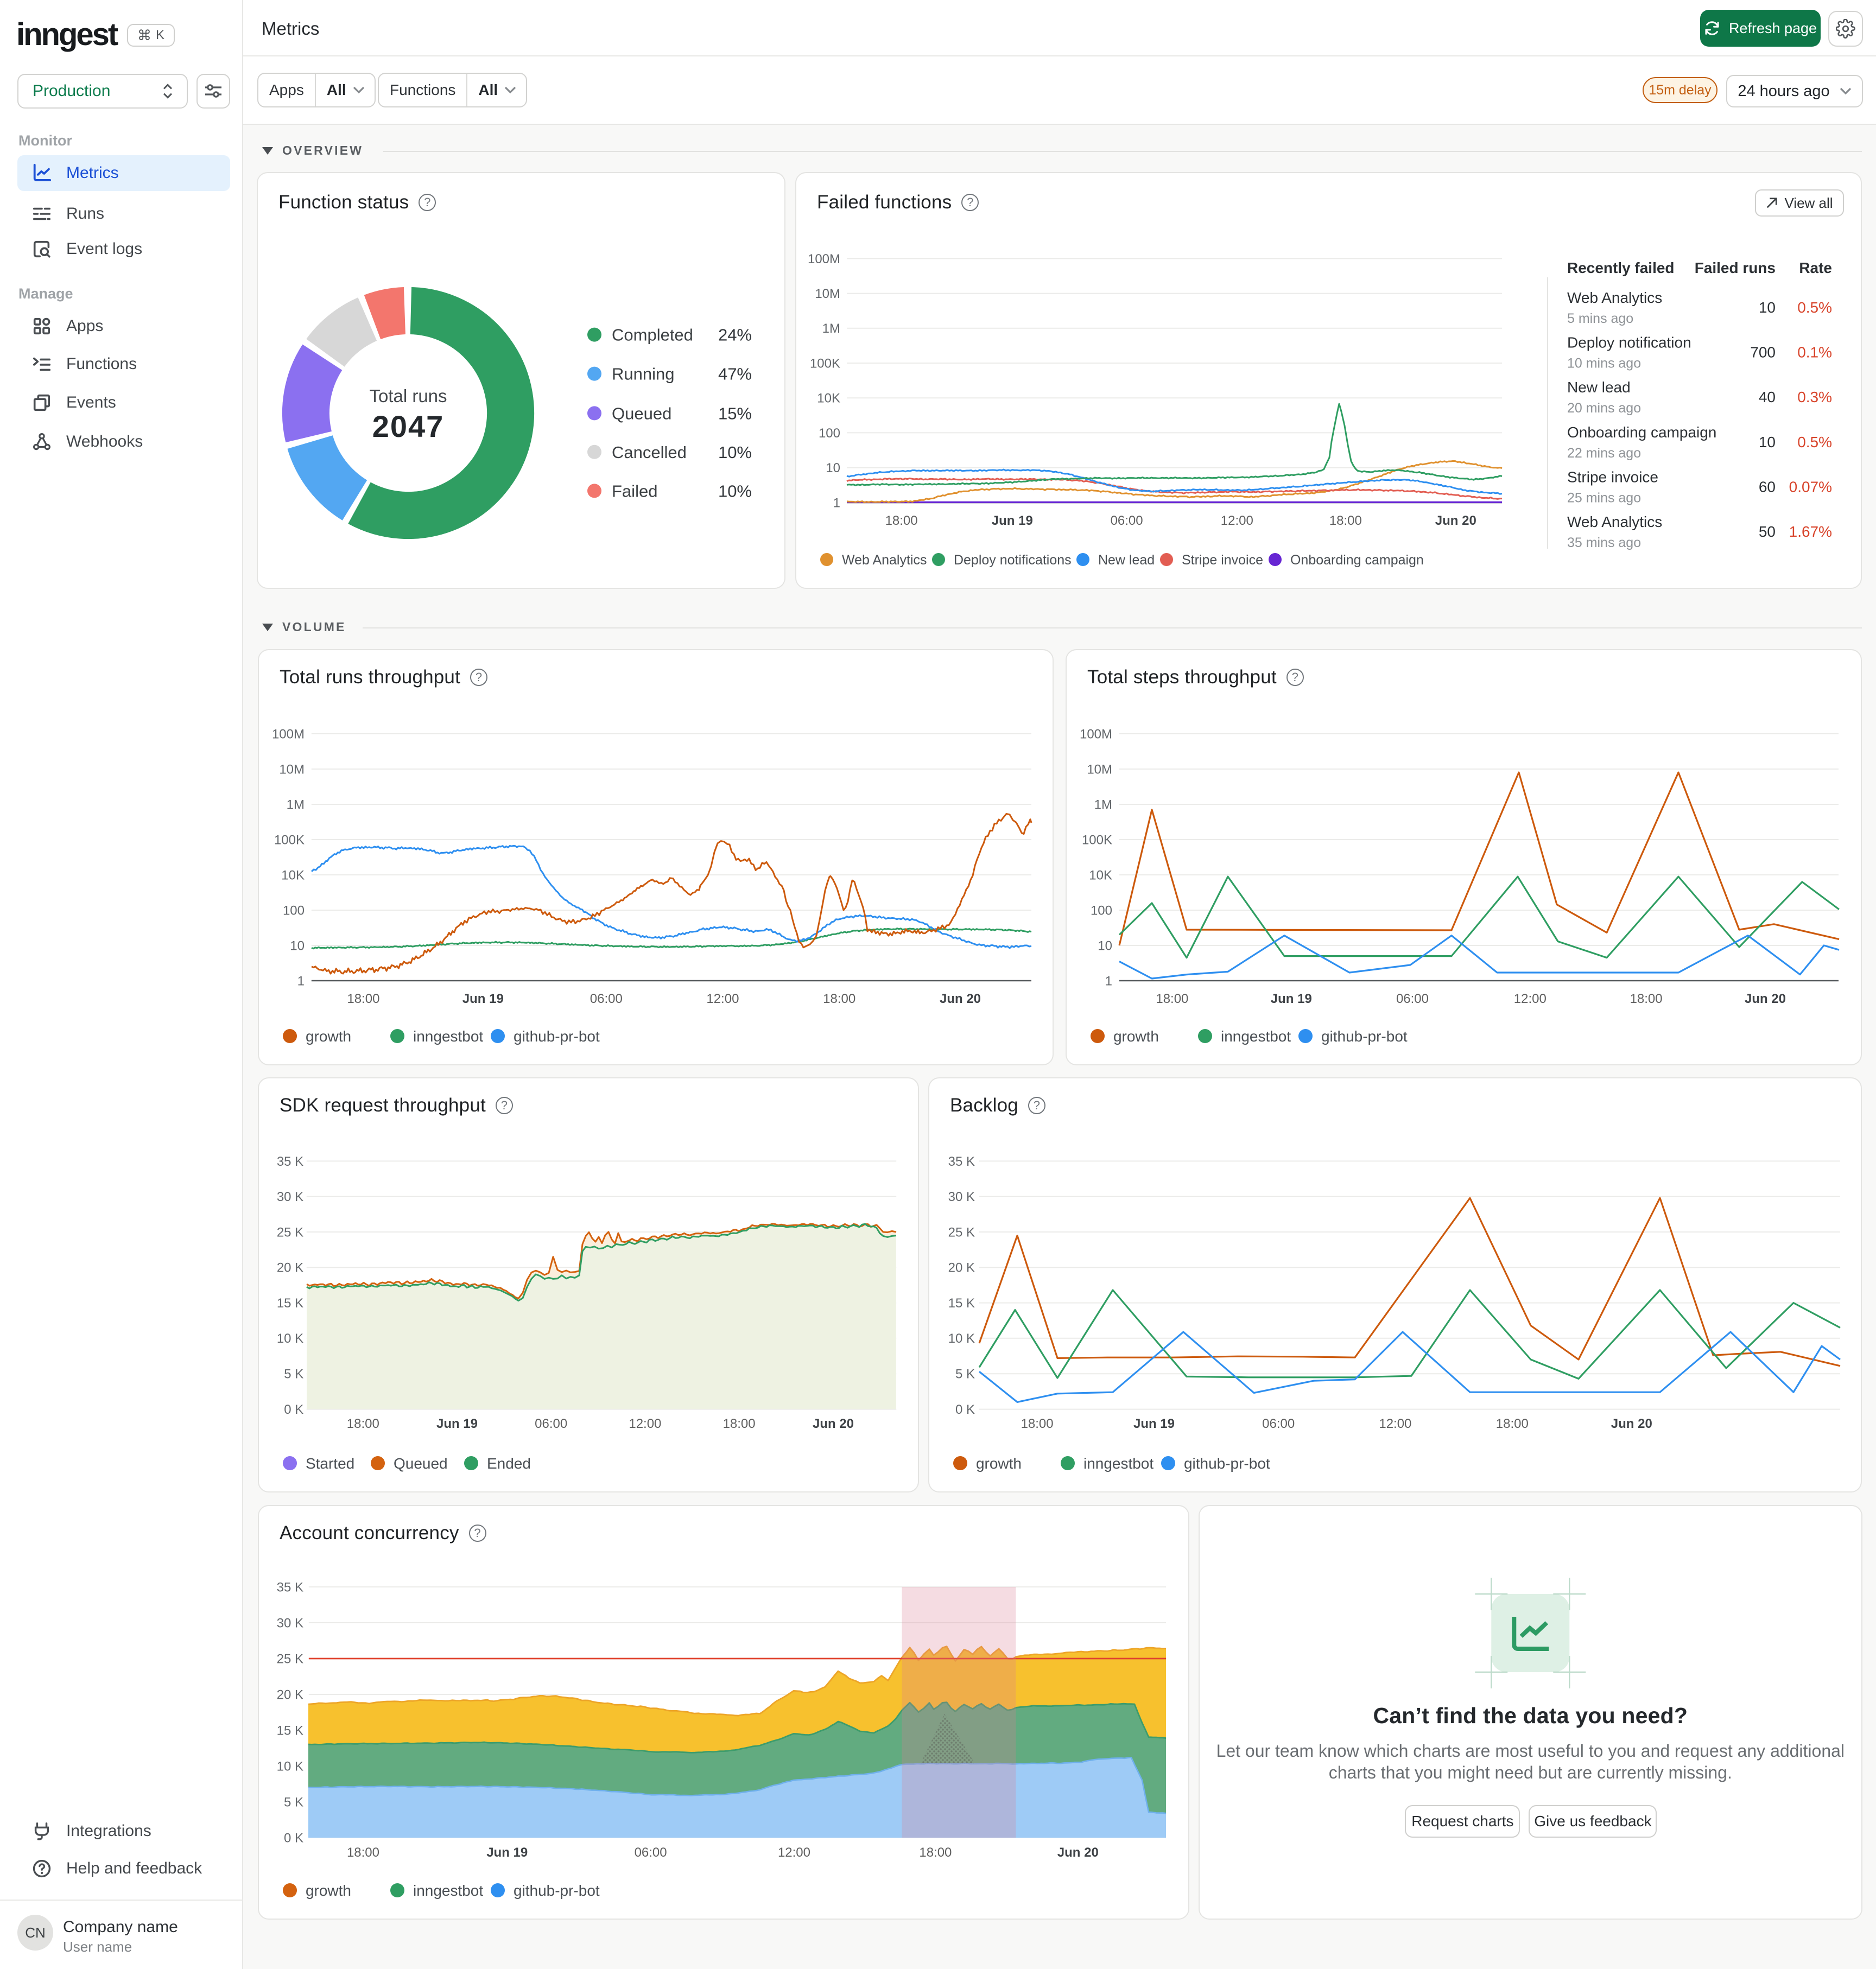 The width and height of the screenshot is (1876, 1969). Describe the element at coordinates (735, 413) in the screenshot. I see `svg-text: 15%` at that location.